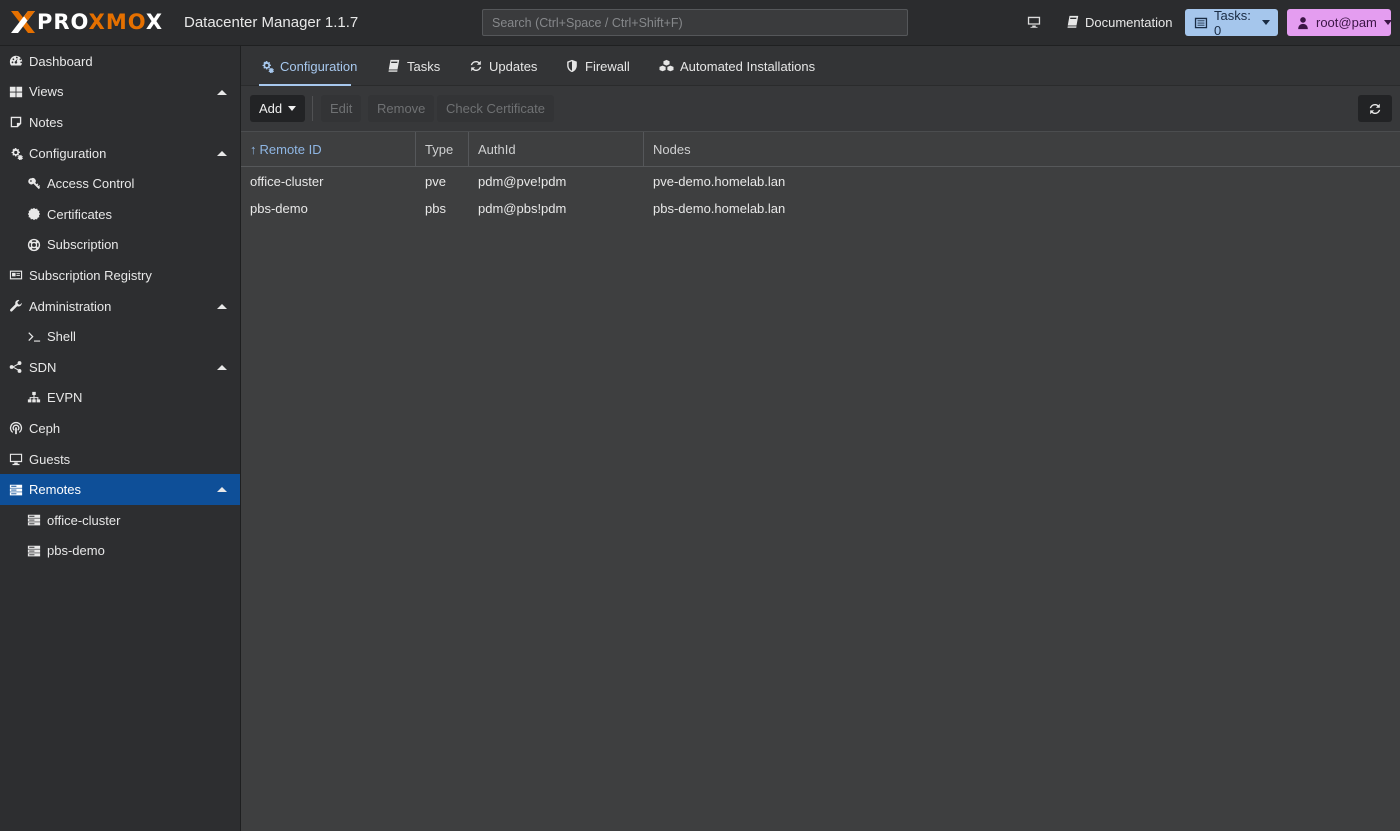 The height and width of the screenshot is (831, 1400). I want to click on add-label: Add, so click(271, 108).